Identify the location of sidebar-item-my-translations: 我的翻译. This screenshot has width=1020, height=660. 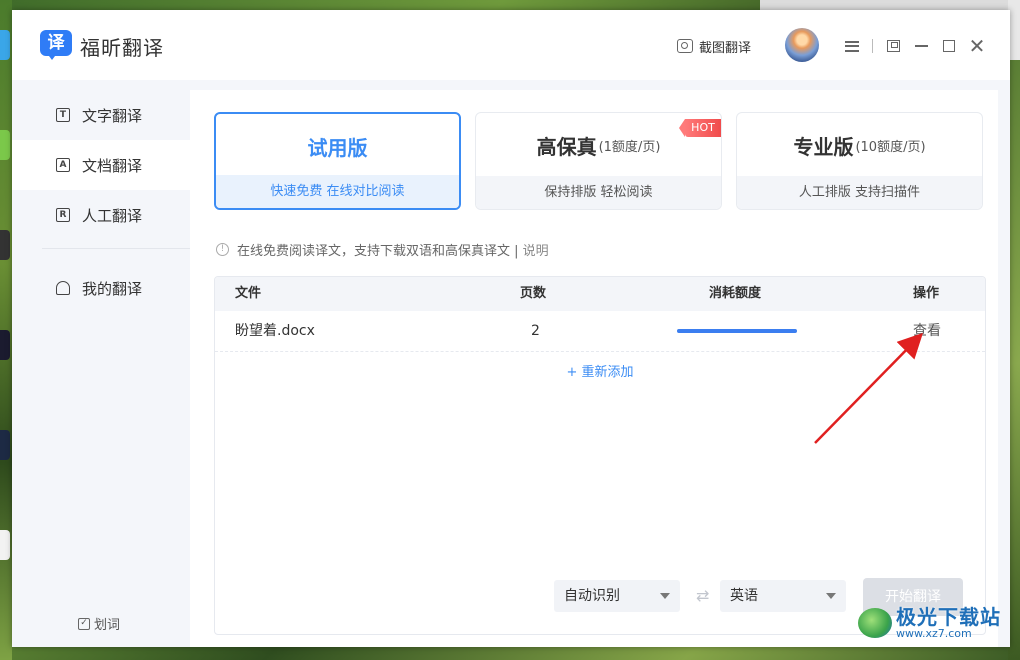
(101, 288).